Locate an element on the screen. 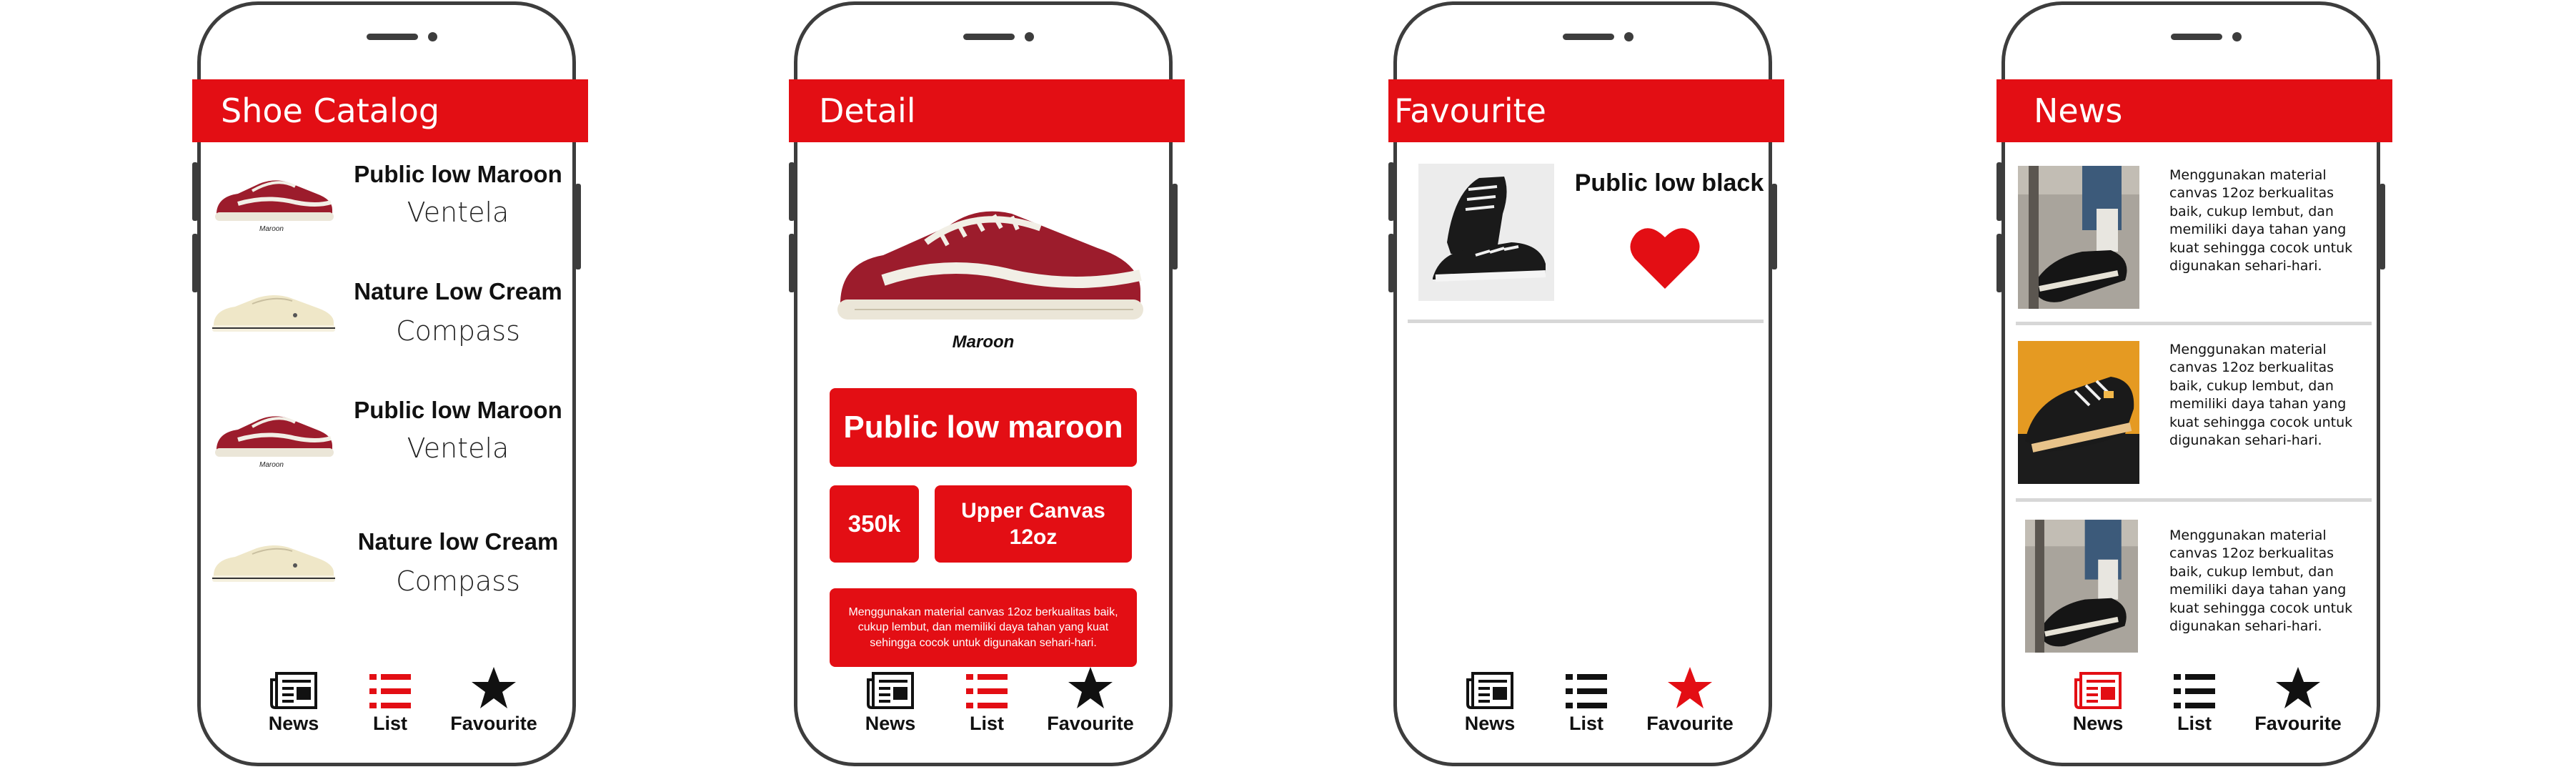 Image resolution: width=2576 pixels, height=772 pixels. catalog-item: Nature Low Cream Compass is located at coordinates (386, 316).